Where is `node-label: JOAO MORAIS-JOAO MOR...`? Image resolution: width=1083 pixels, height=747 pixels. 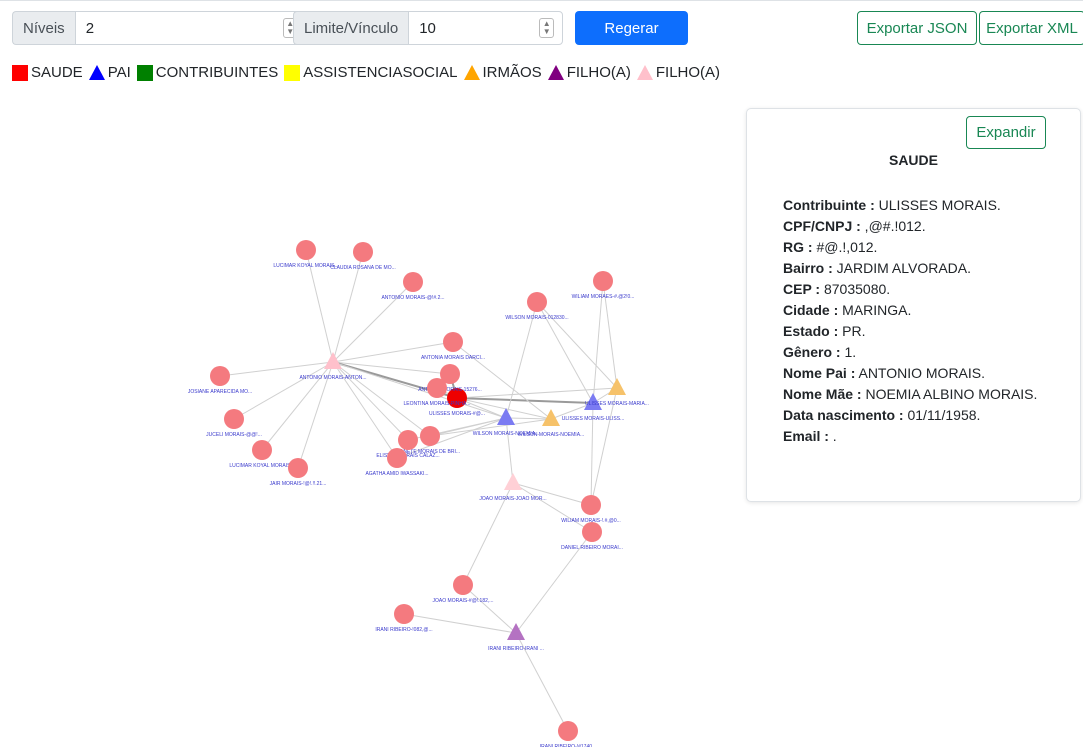
node-label: JOAO MORAIS-JOAO MOR... is located at coordinates (512, 499).